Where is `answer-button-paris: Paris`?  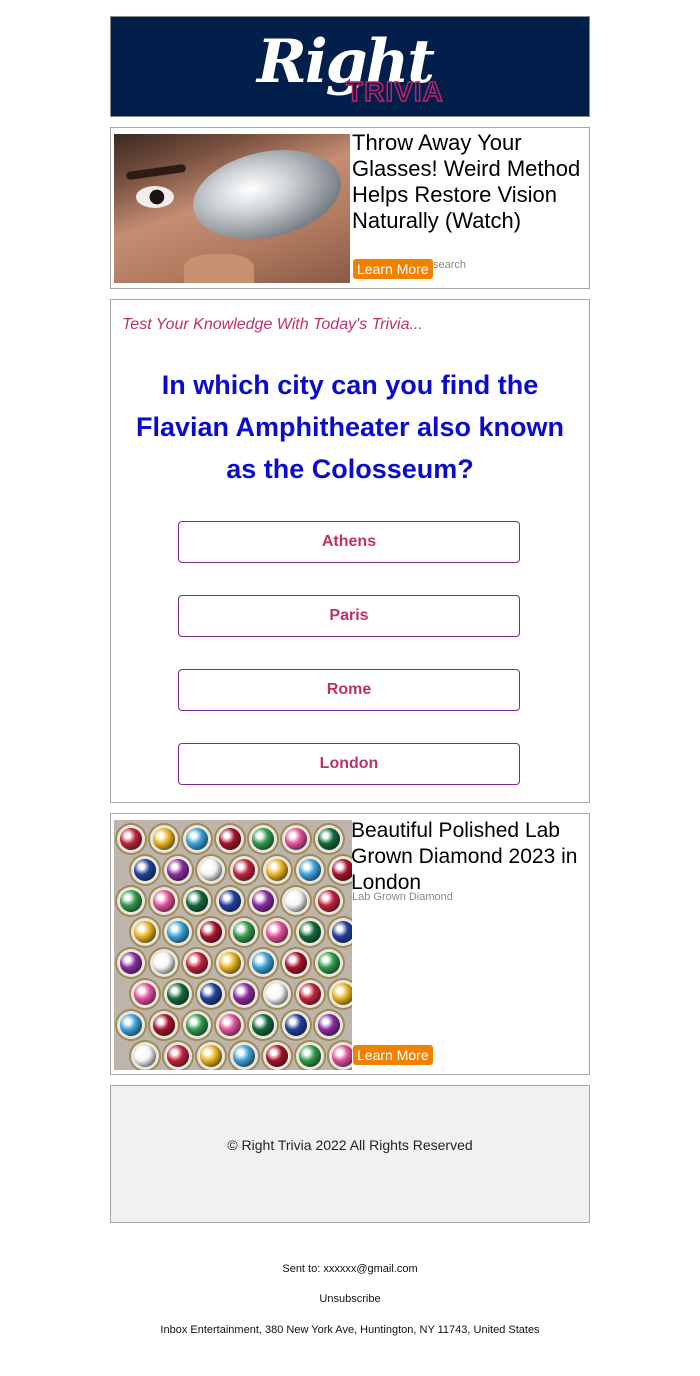 answer-button-paris: Paris is located at coordinates (349, 616).